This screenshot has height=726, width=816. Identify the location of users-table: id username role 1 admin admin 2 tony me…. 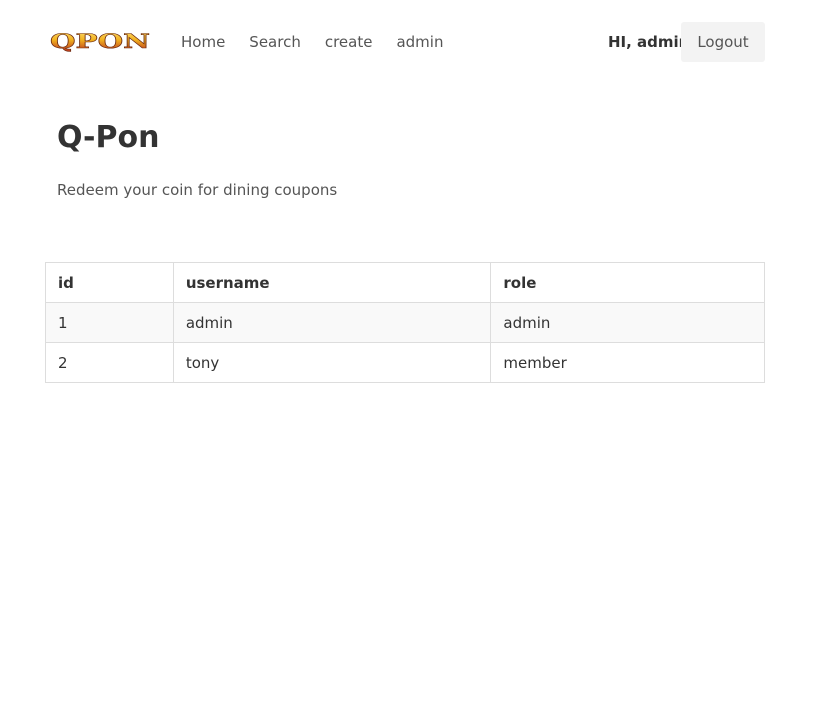
(405, 322).